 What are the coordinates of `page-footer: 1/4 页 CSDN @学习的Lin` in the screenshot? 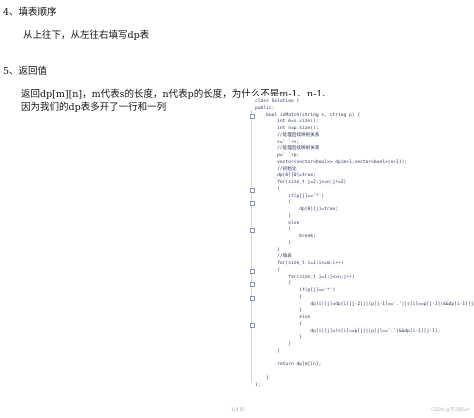 It's located at (237, 411).